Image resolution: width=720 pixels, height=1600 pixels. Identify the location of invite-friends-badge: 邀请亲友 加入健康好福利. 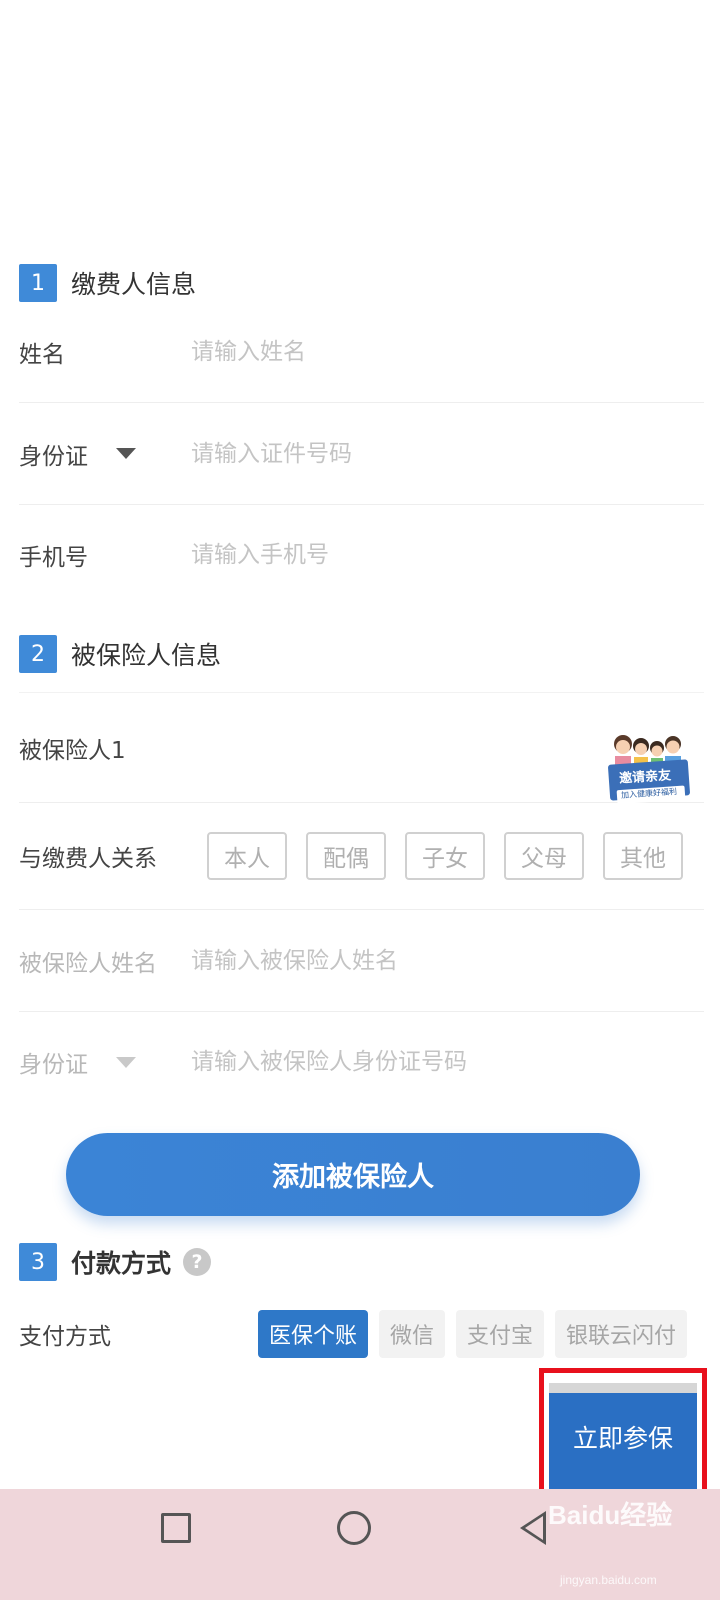
(650, 770).